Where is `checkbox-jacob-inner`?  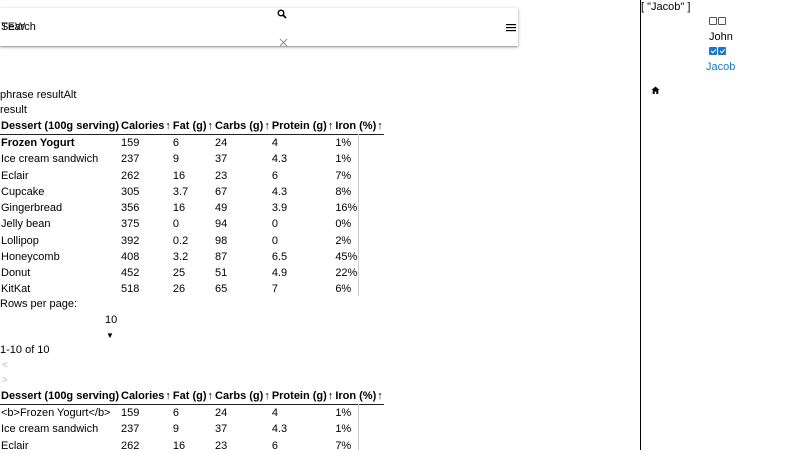
checkbox-jacob-inner is located at coordinates (722, 51).